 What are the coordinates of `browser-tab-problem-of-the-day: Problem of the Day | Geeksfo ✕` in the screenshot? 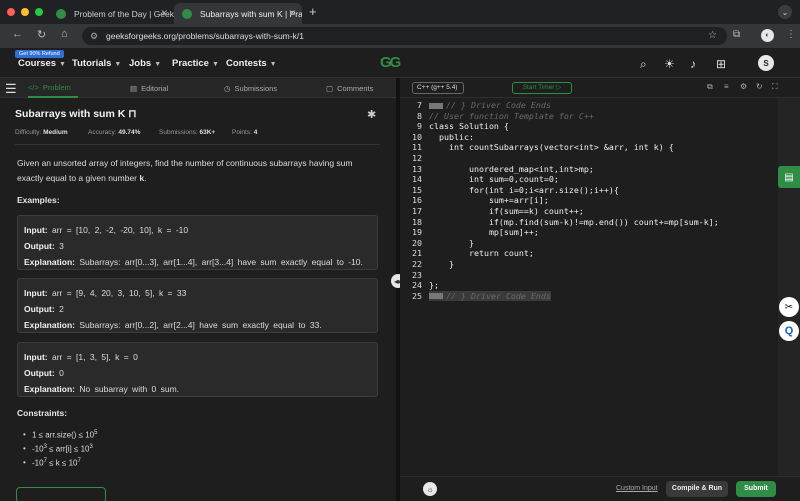 It's located at (111, 13).